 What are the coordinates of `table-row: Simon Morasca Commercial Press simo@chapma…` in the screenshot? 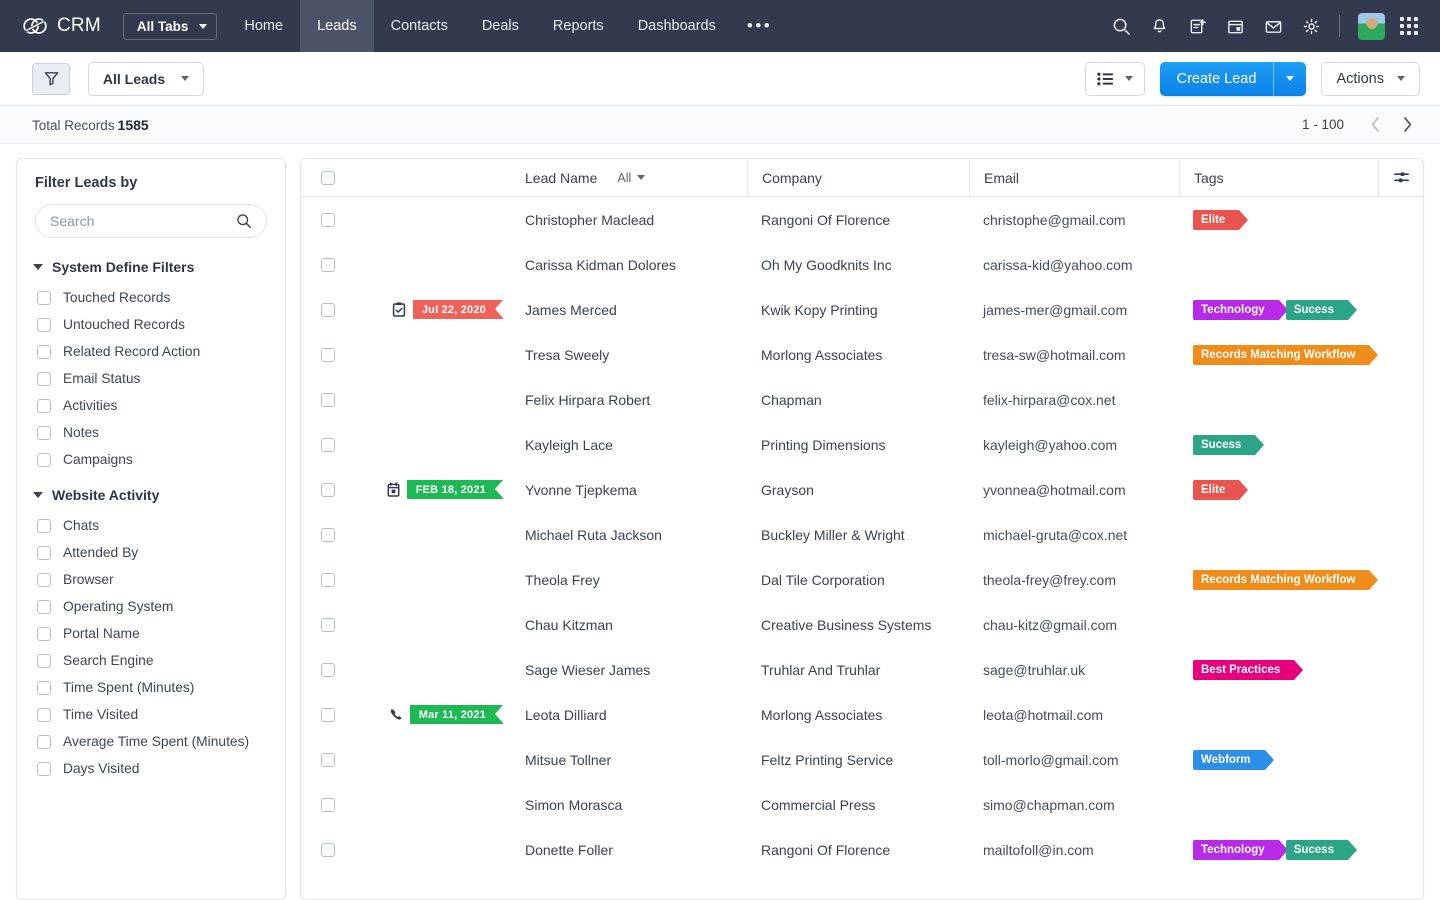 It's located at (862, 804).